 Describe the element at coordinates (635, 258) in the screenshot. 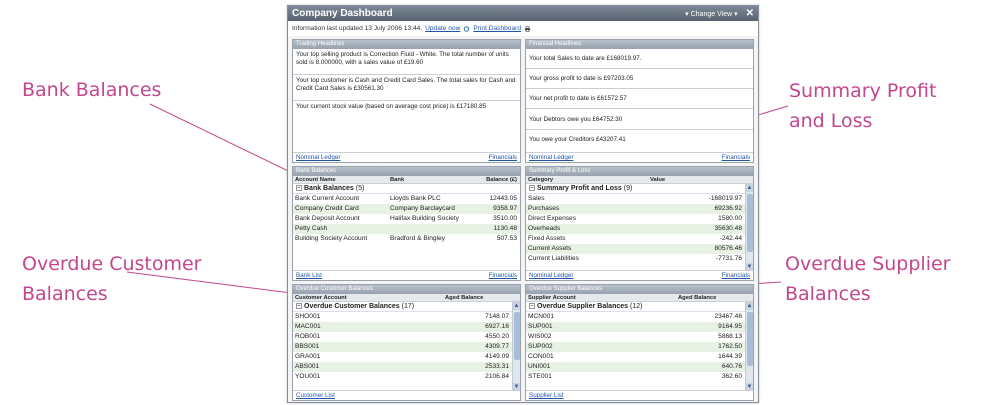

I see `table-row: Current Liabilities -7731.76` at that location.